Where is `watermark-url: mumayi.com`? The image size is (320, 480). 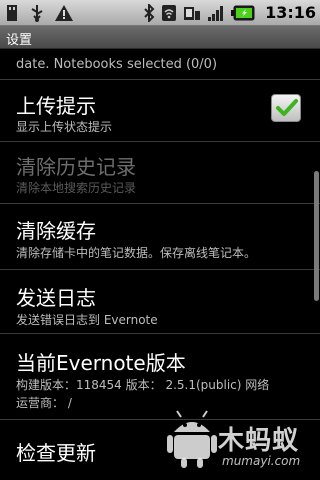 watermark-url: mumayi.com is located at coordinates (261, 461).